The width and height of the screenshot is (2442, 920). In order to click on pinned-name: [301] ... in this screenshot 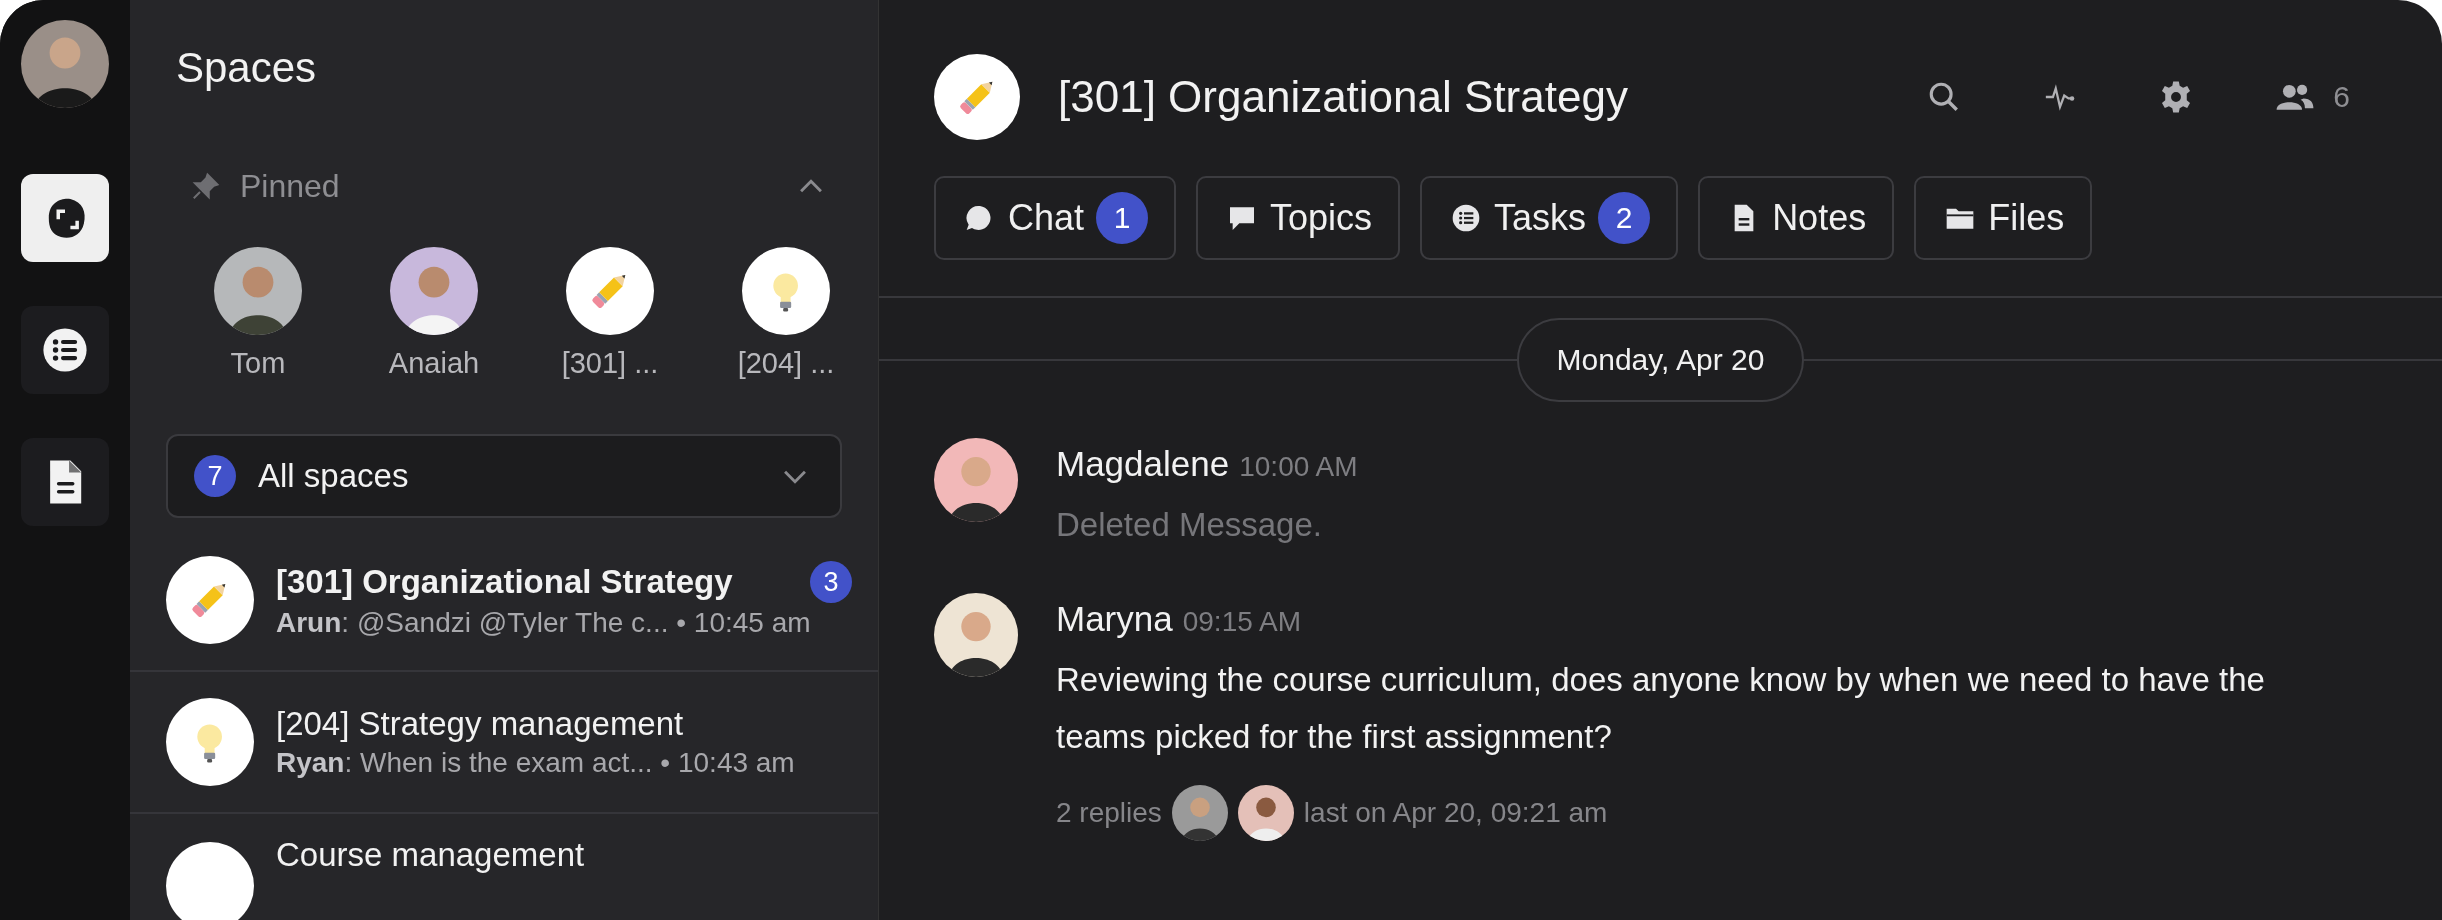, I will do `click(610, 363)`.